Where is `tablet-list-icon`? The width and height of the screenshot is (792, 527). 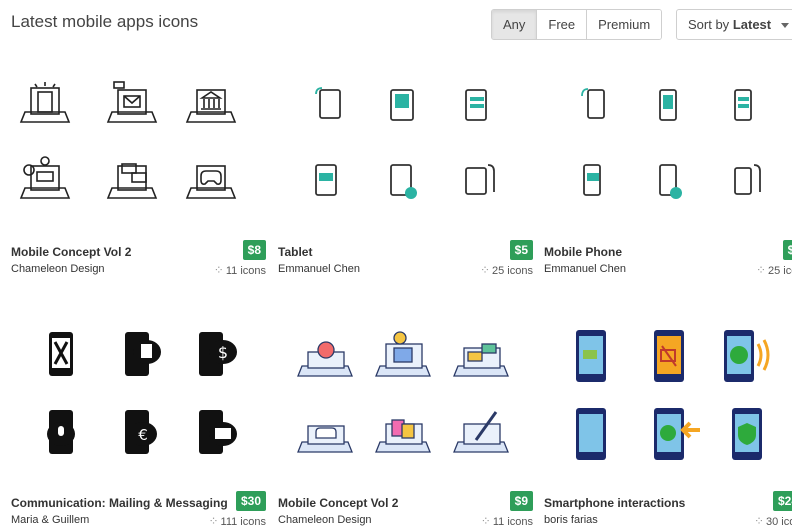
tablet-list-icon is located at coordinates (476, 105).